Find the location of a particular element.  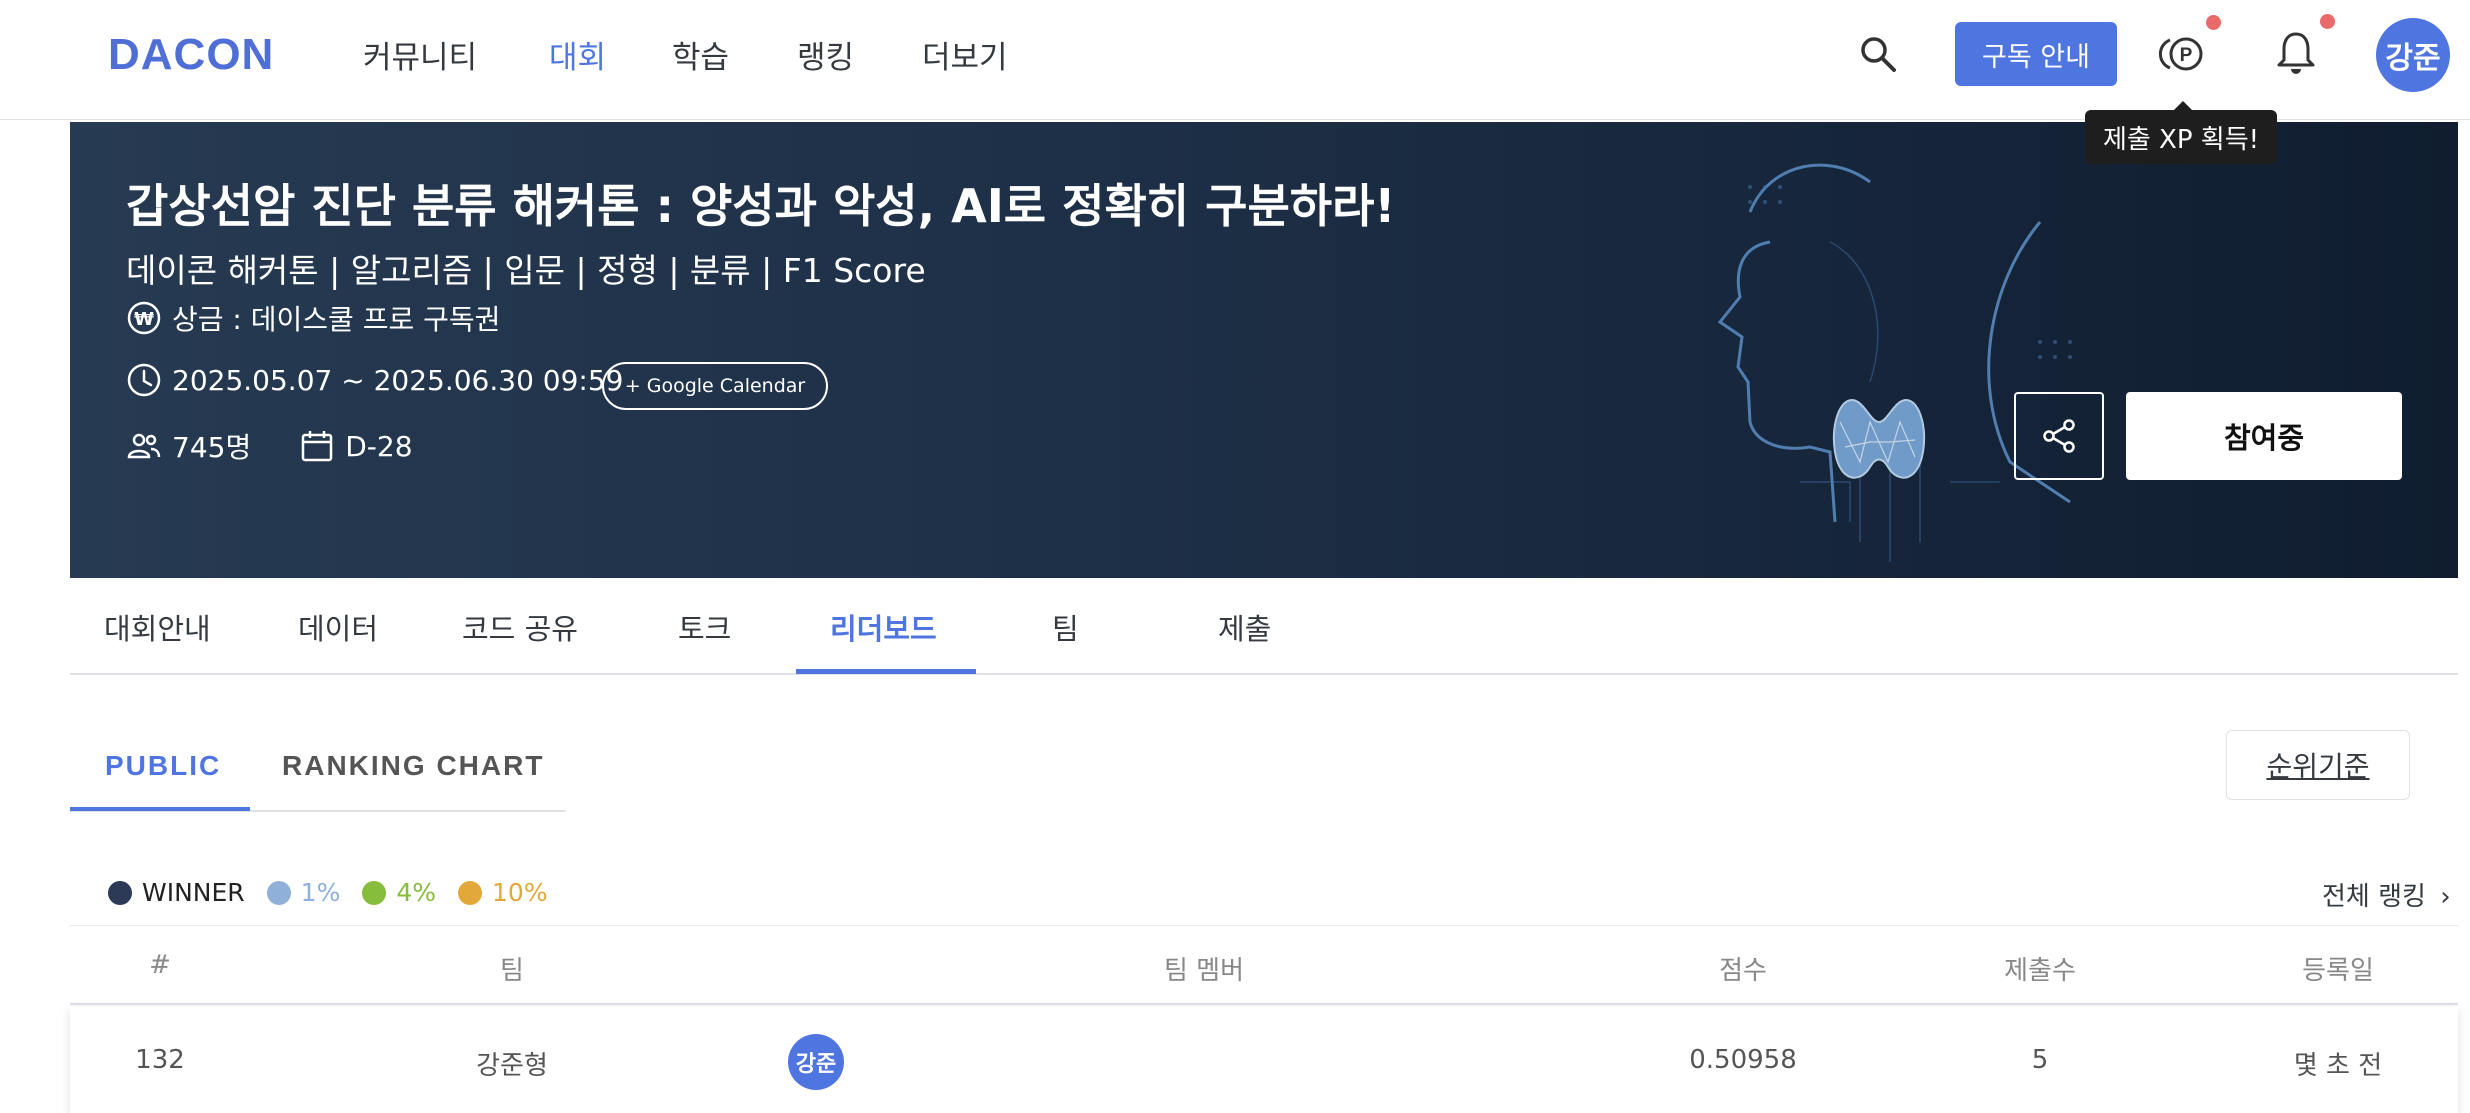

tab-team: 팀 is located at coordinates (1065, 627).